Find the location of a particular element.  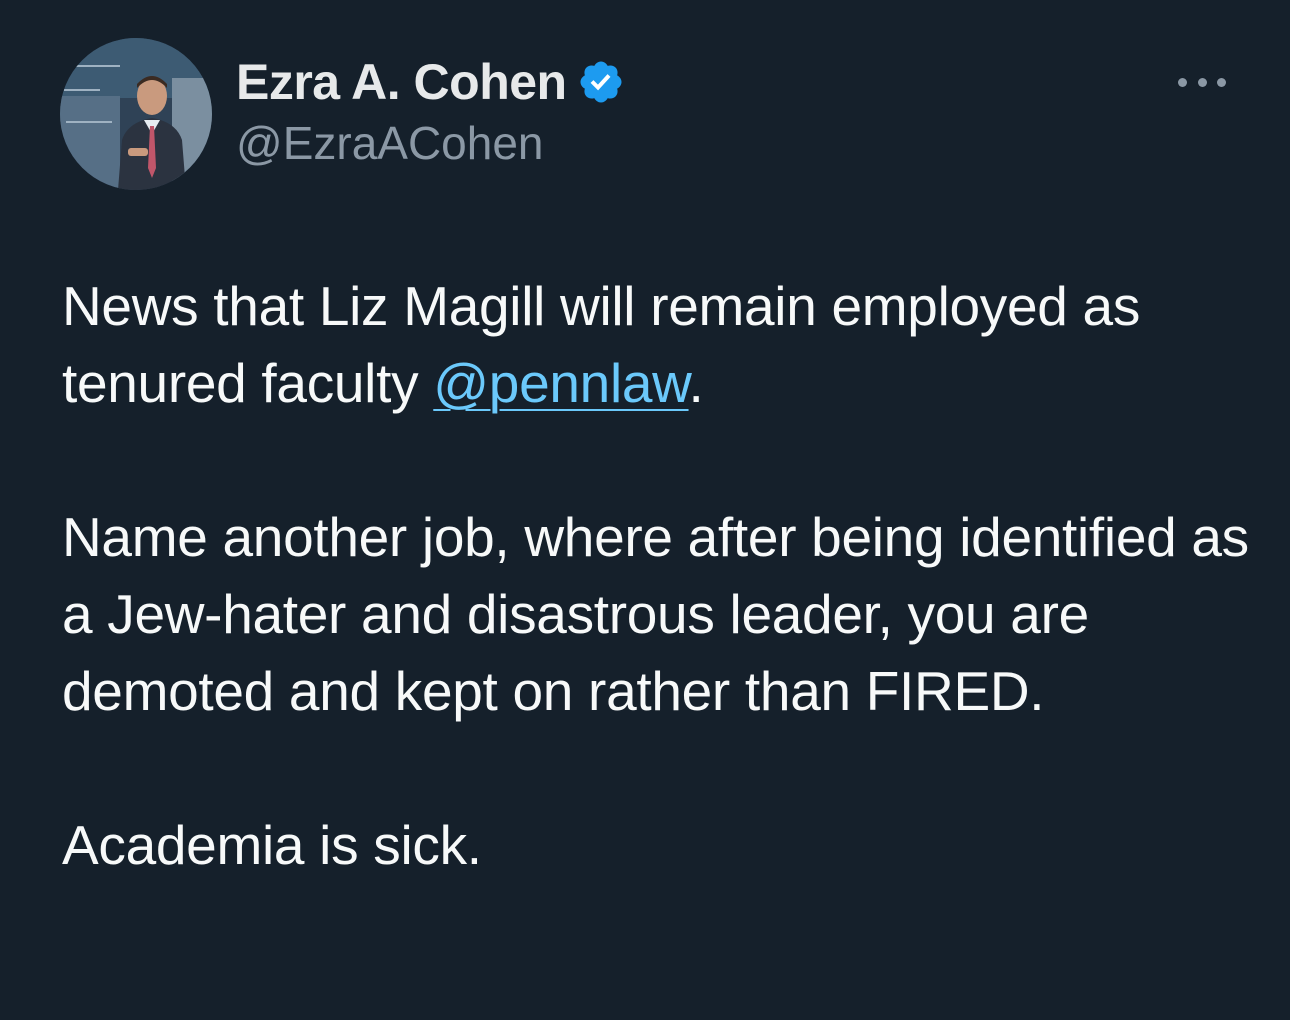

display-name: Ezra A. Cohen is located at coordinates (401, 82).